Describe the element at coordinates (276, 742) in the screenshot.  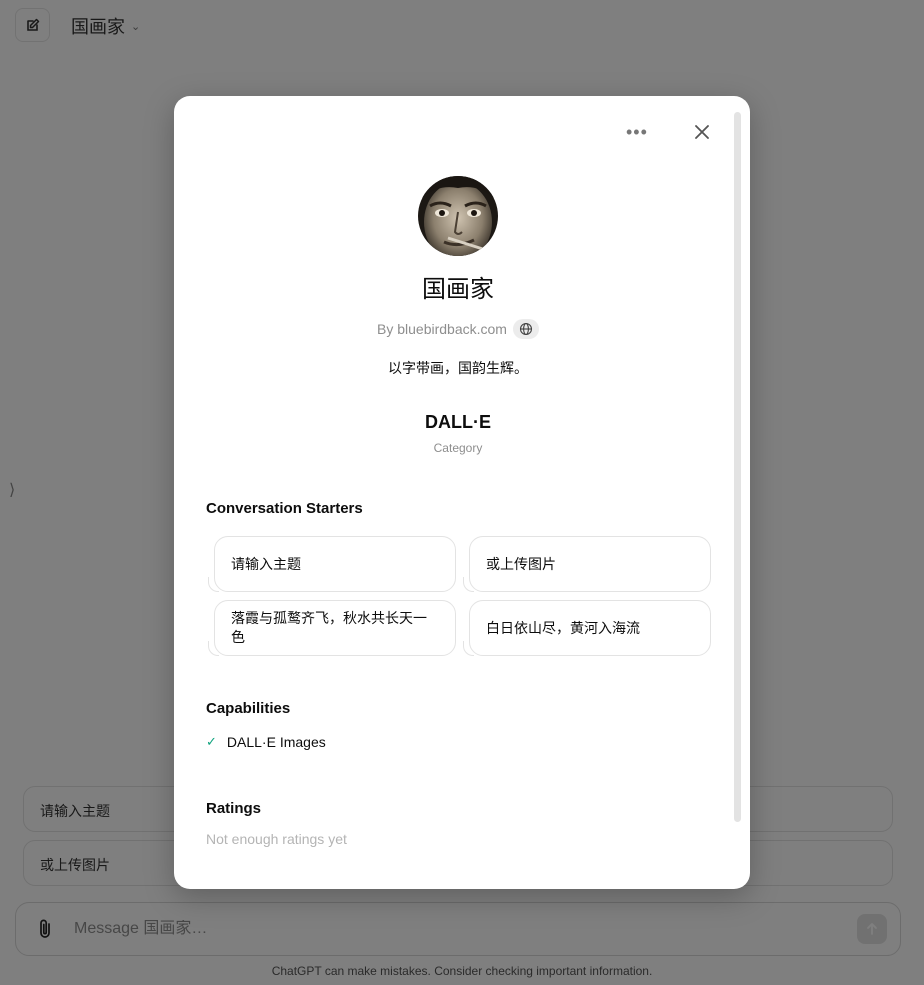
I see `capability-label: DALL·E Images` at that location.